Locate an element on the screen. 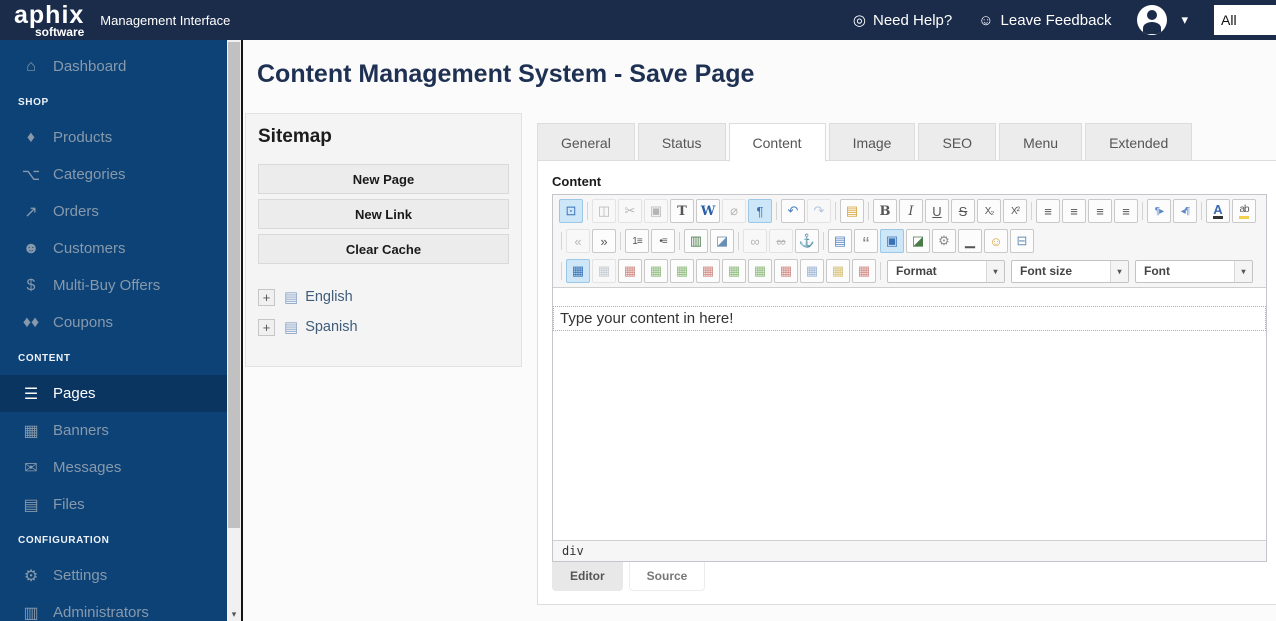 This screenshot has width=1276, height=621. tab-image: Image is located at coordinates (872, 142).